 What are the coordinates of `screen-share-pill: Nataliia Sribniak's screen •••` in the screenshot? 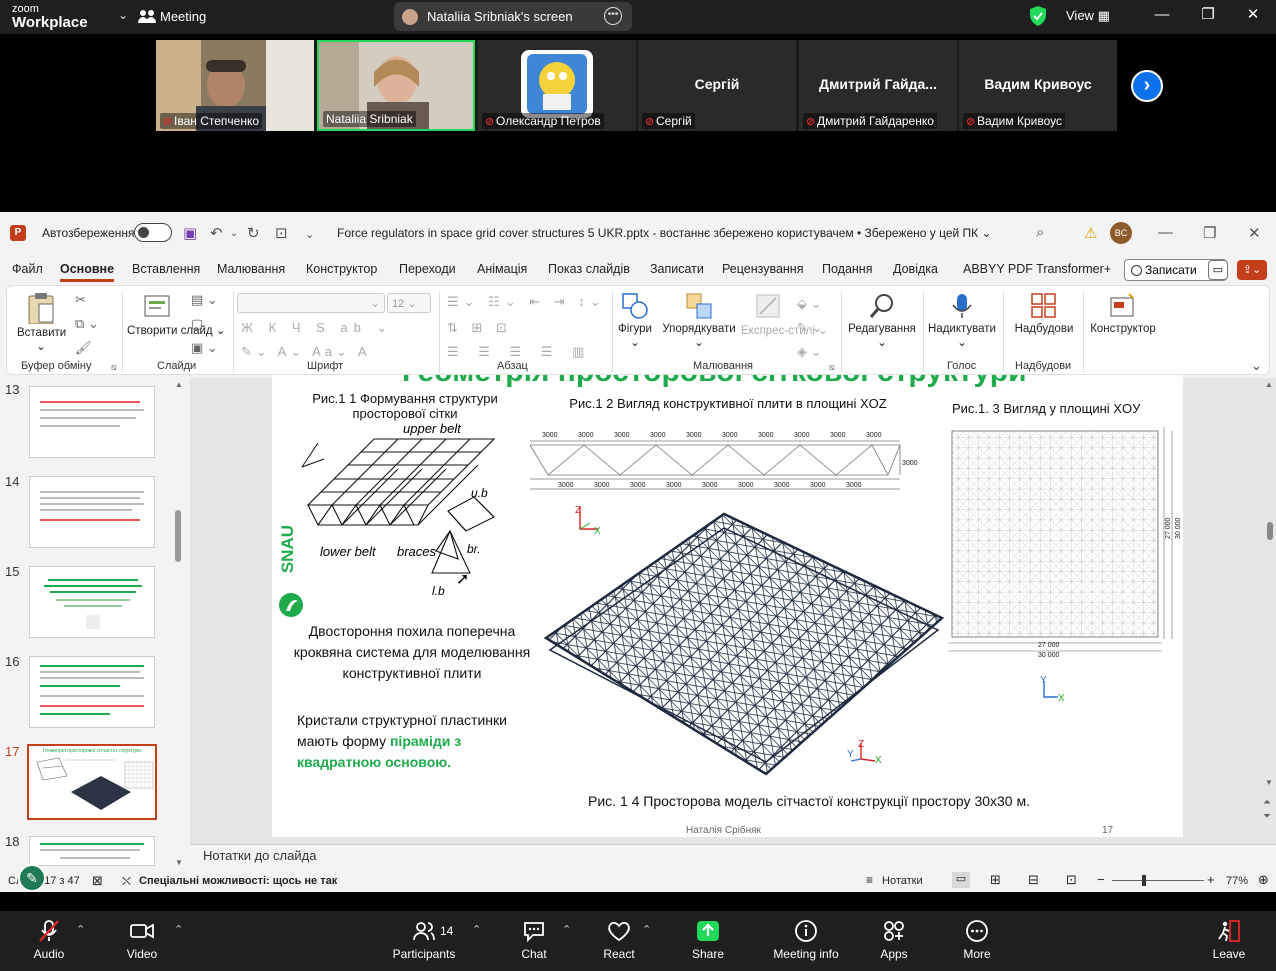 It's located at (513, 16).